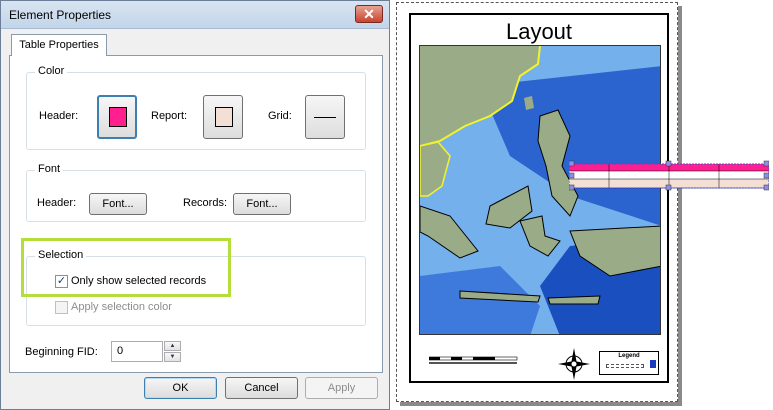  Describe the element at coordinates (205, 203) in the screenshot. I see `records-font-label: Records:` at that location.